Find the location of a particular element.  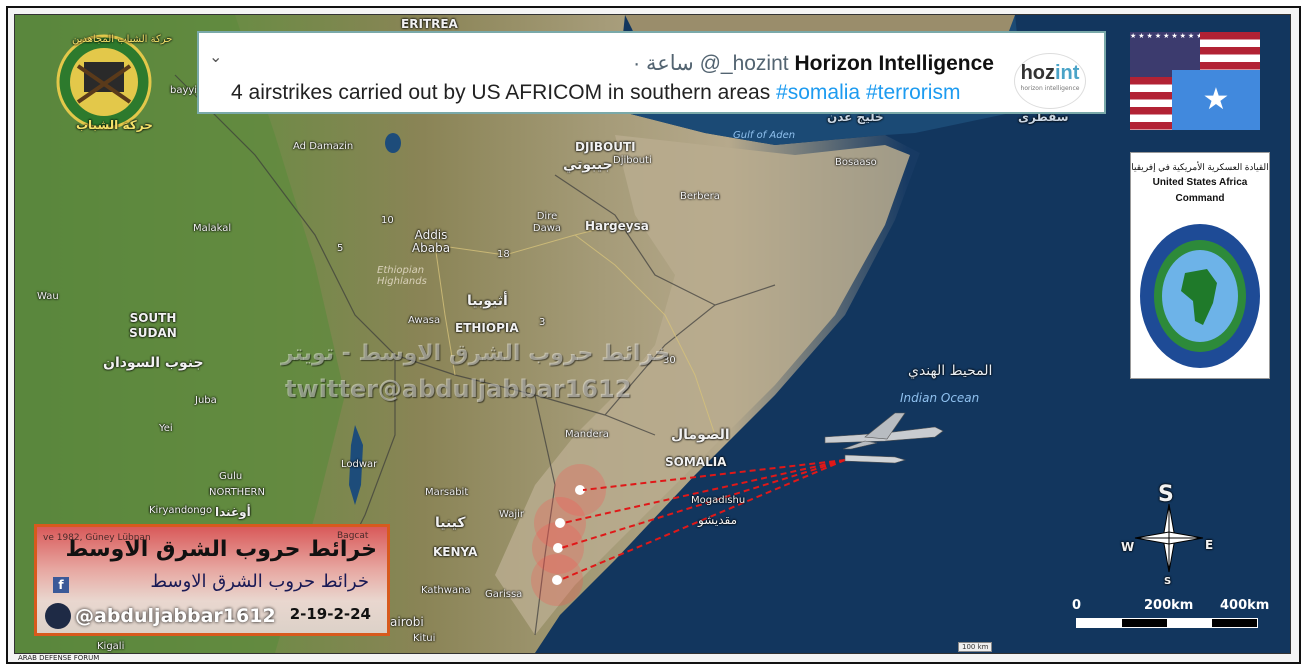

africom-title-1: United States Africa is located at coordinates (1200, 182).